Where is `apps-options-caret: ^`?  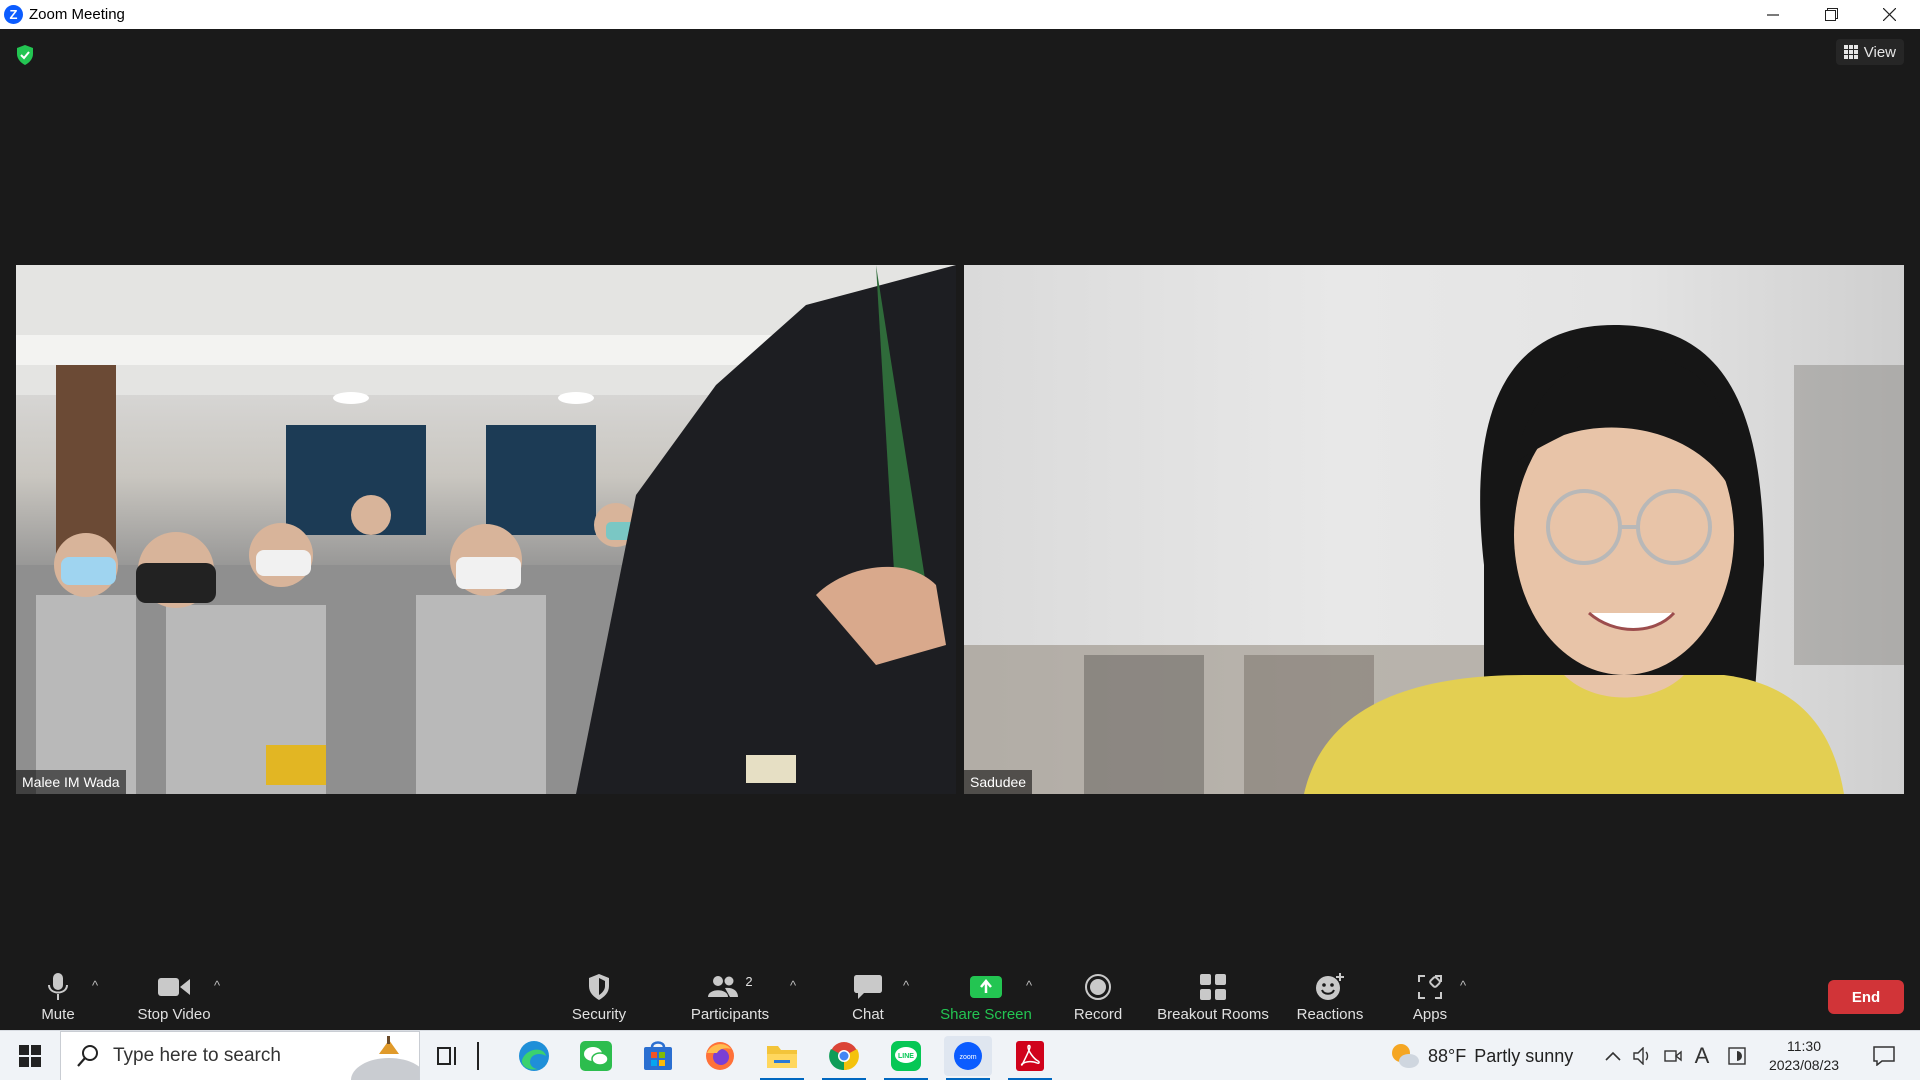 apps-options-caret: ^ is located at coordinates (1463, 985).